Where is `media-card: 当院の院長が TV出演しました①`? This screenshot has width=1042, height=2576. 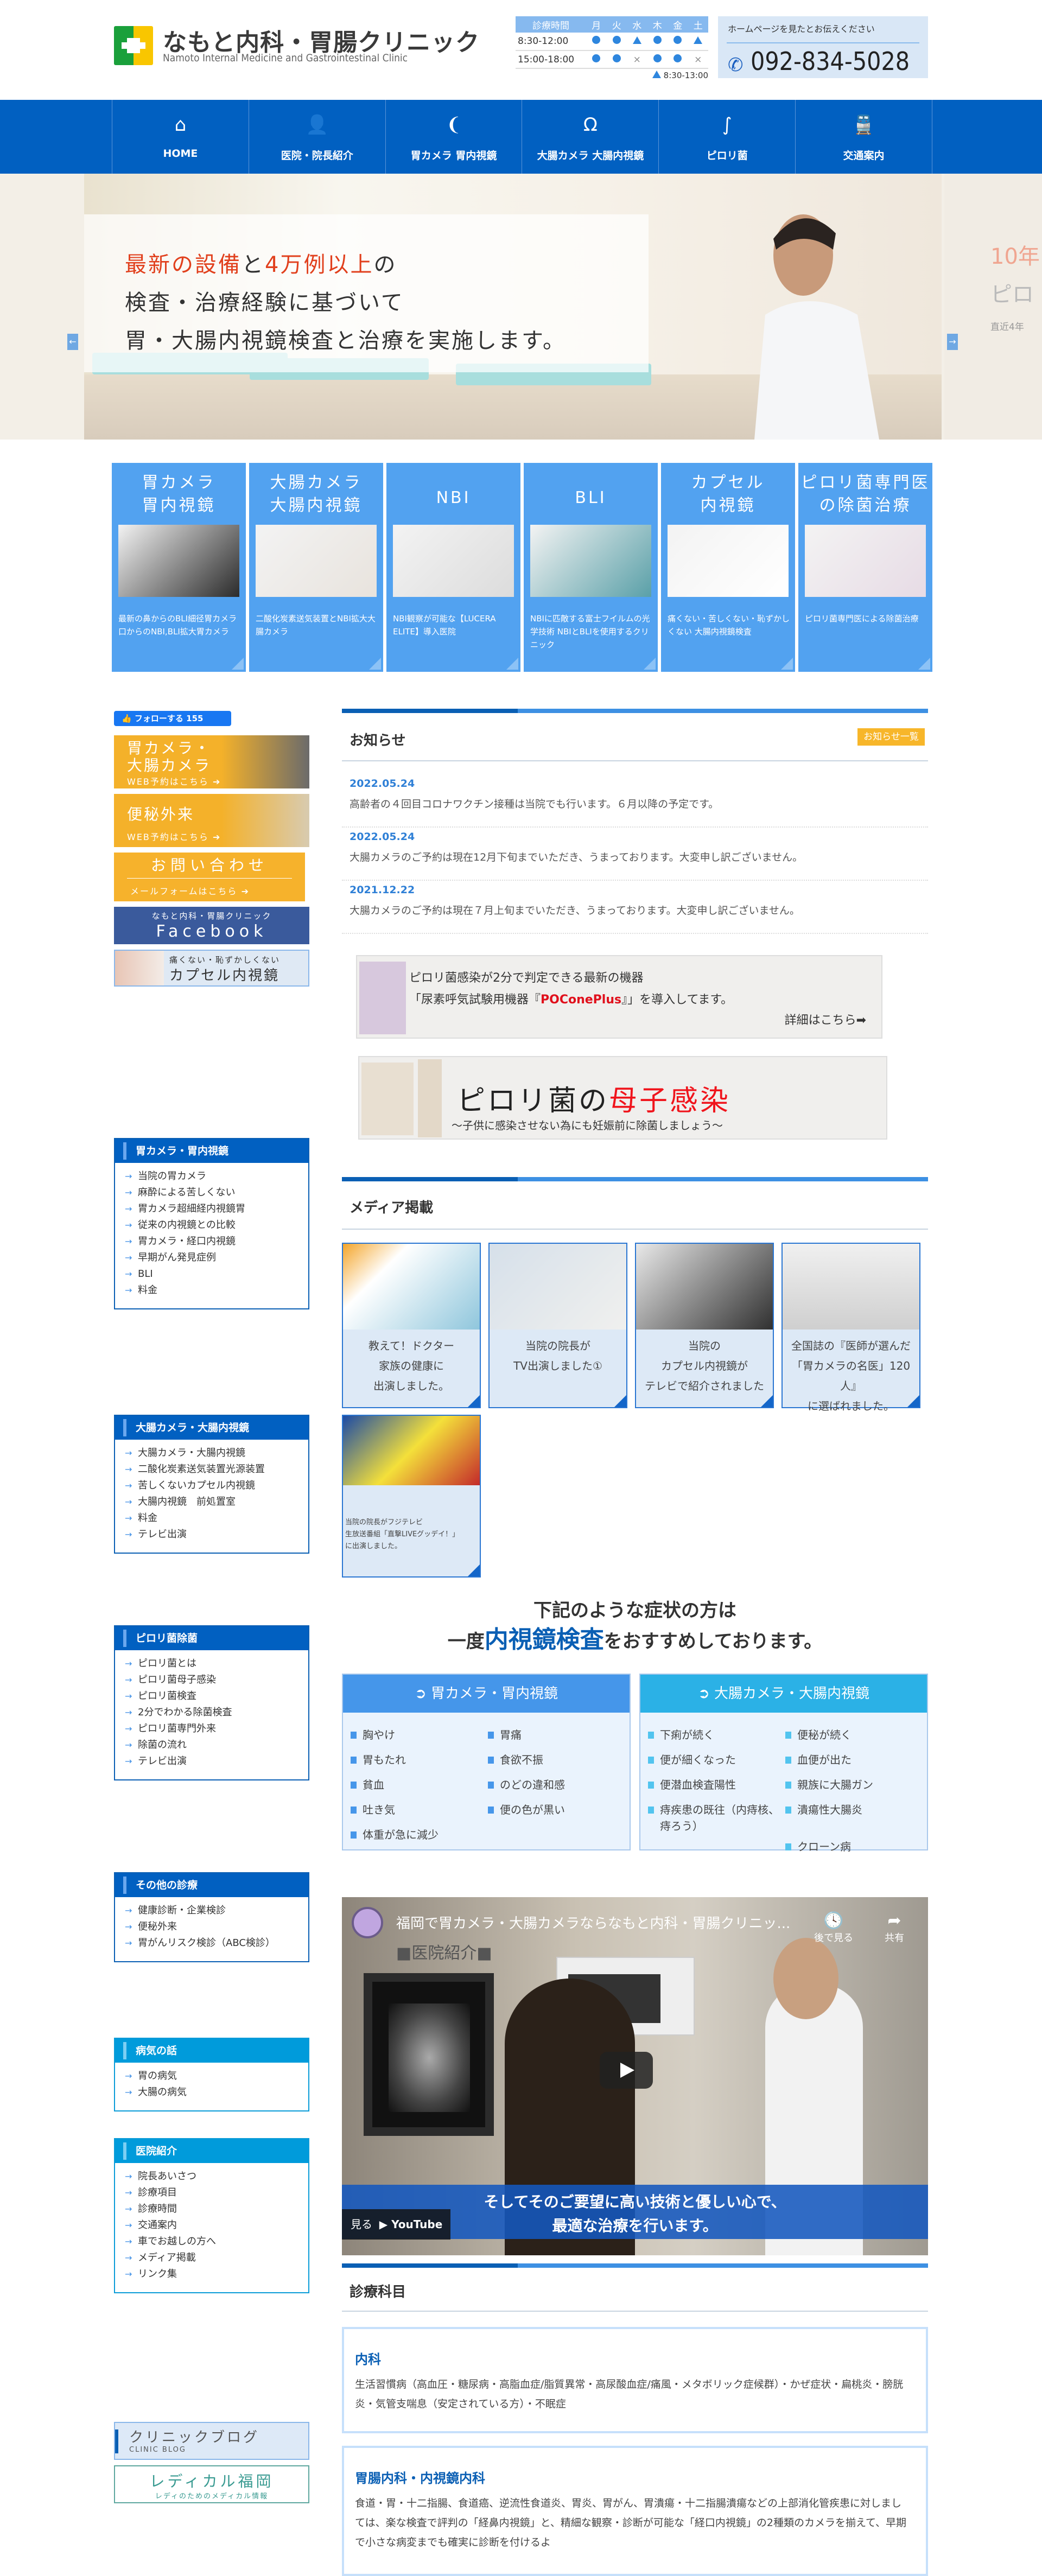
media-card: 当院の院長が TV出演しました① is located at coordinates (558, 1326).